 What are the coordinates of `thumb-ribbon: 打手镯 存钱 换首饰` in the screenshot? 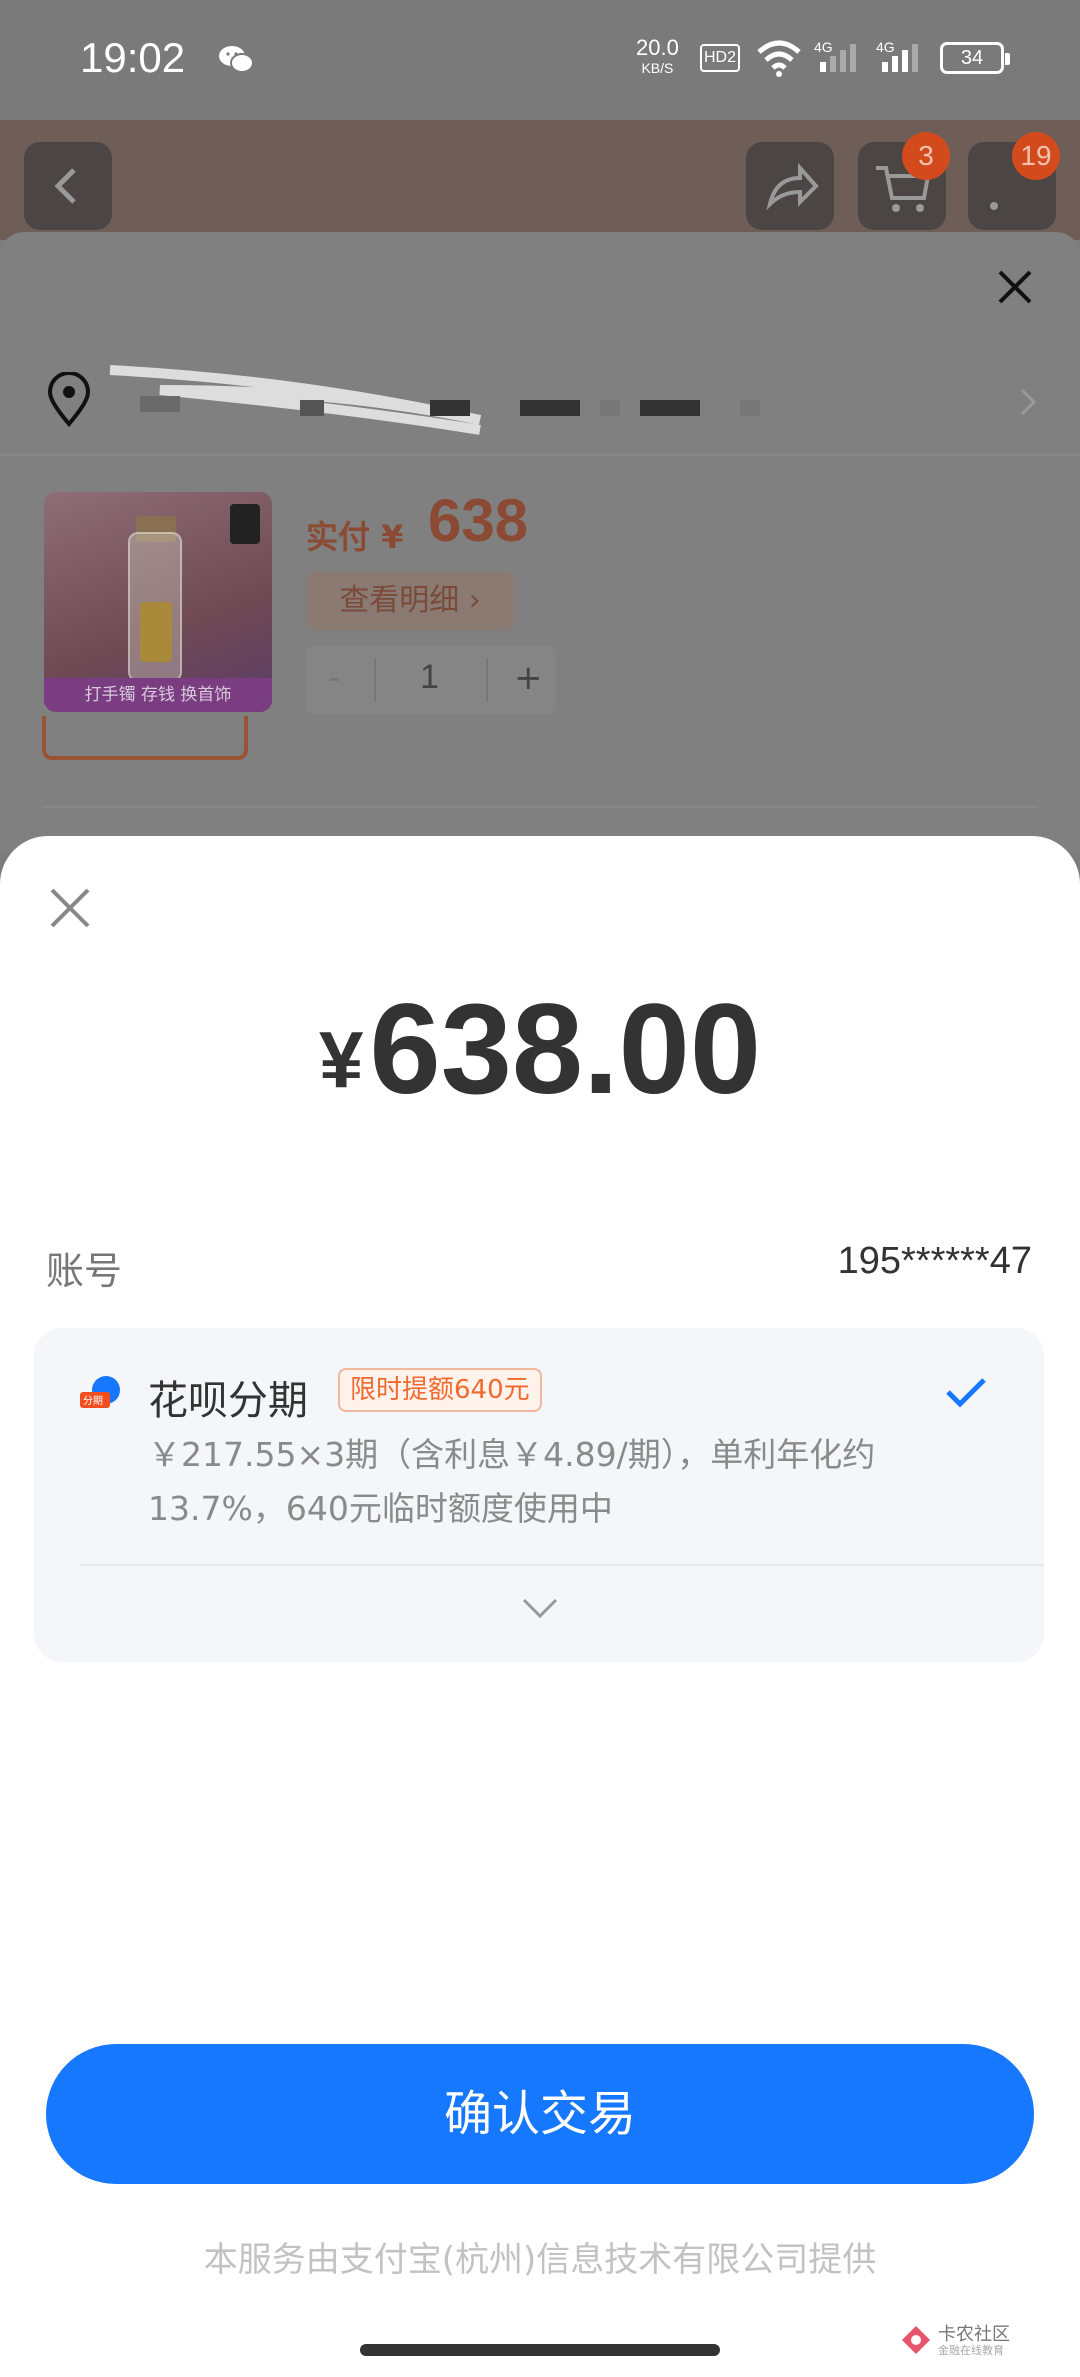 It's located at (158, 695).